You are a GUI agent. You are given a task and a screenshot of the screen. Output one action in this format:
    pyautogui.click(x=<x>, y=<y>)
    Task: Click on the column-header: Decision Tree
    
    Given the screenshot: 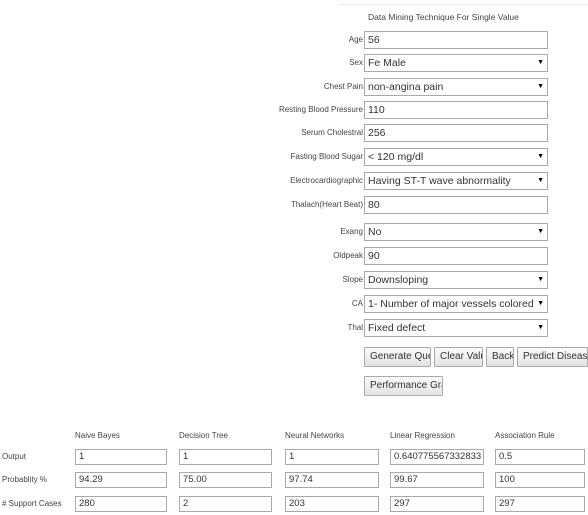 What is the action you would take?
    pyautogui.click(x=203, y=435)
    